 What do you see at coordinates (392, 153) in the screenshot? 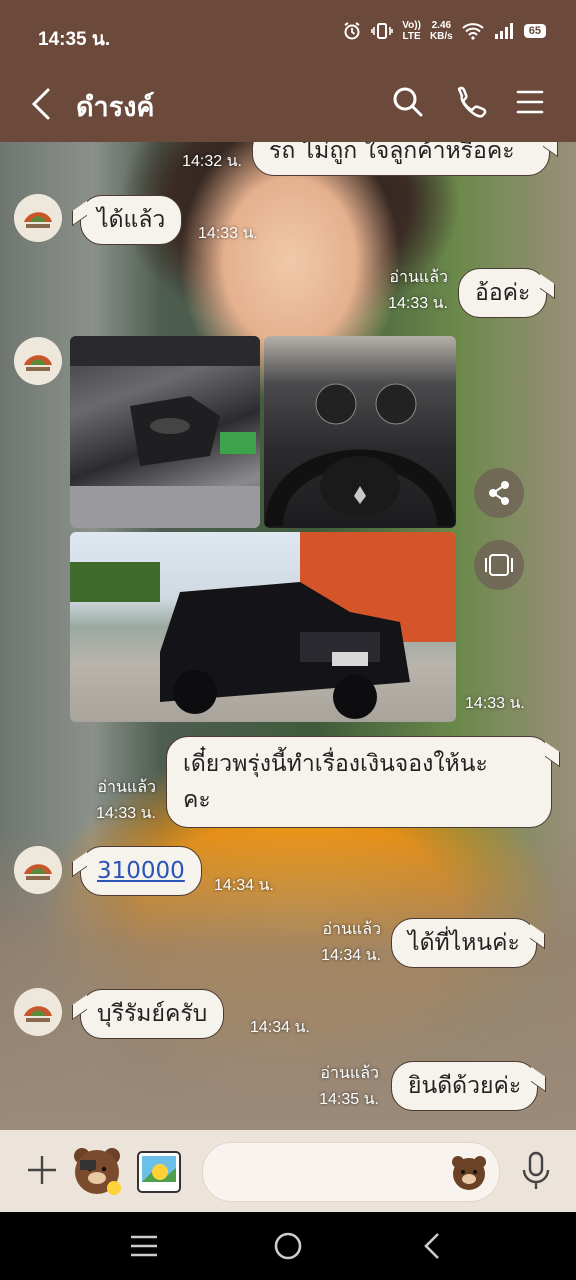
I see `message-text: รถ ไม่ถูก ใจลูกค้าหรือคะ` at bounding box center [392, 153].